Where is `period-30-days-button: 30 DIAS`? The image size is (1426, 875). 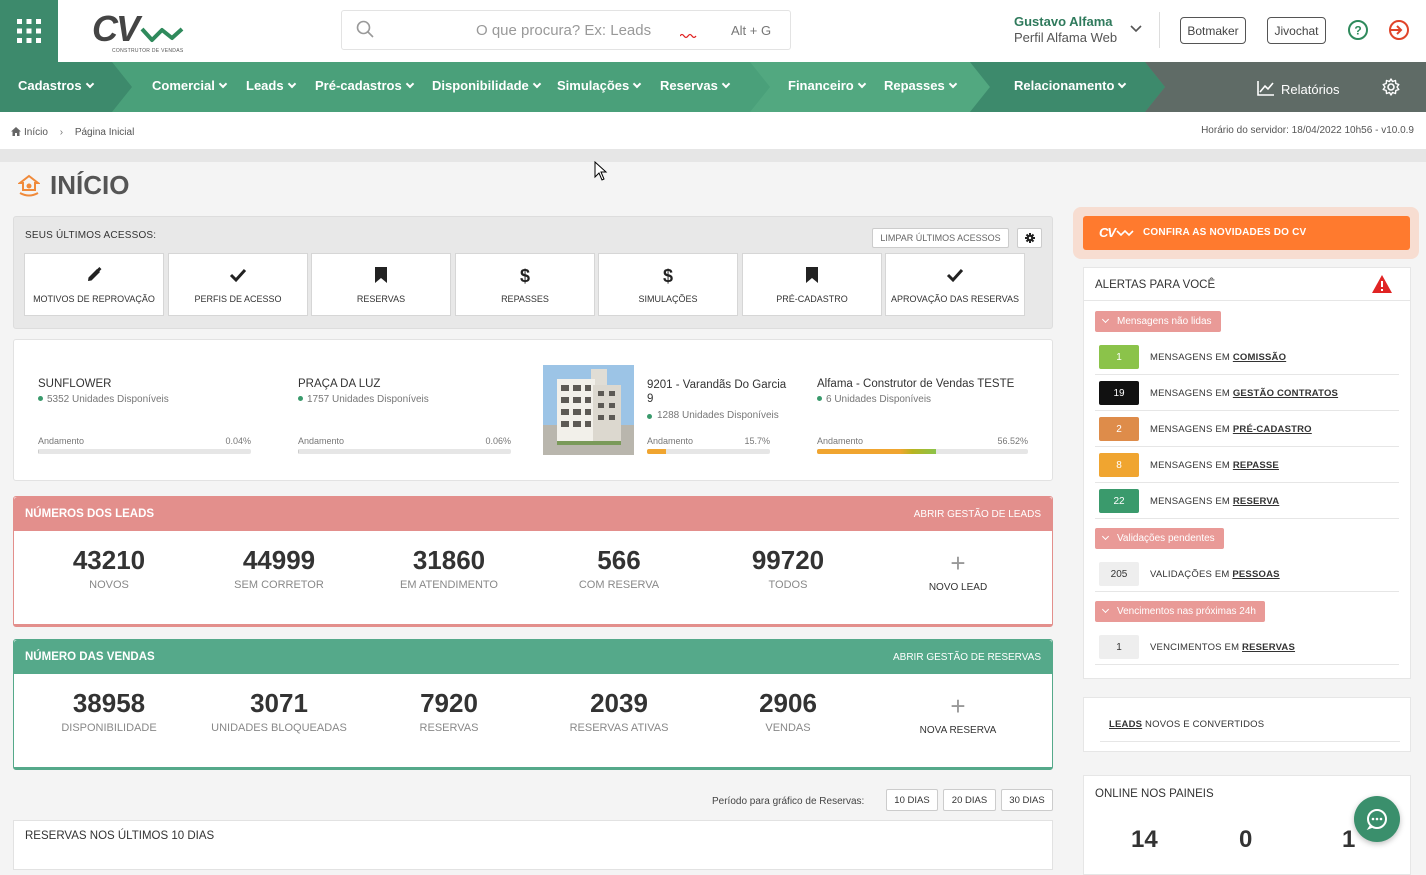 period-30-days-button: 30 DIAS is located at coordinates (1027, 800).